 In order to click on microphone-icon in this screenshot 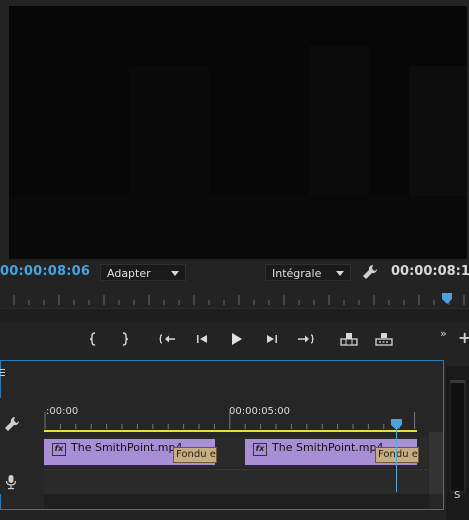, I will do `click(11, 482)`.